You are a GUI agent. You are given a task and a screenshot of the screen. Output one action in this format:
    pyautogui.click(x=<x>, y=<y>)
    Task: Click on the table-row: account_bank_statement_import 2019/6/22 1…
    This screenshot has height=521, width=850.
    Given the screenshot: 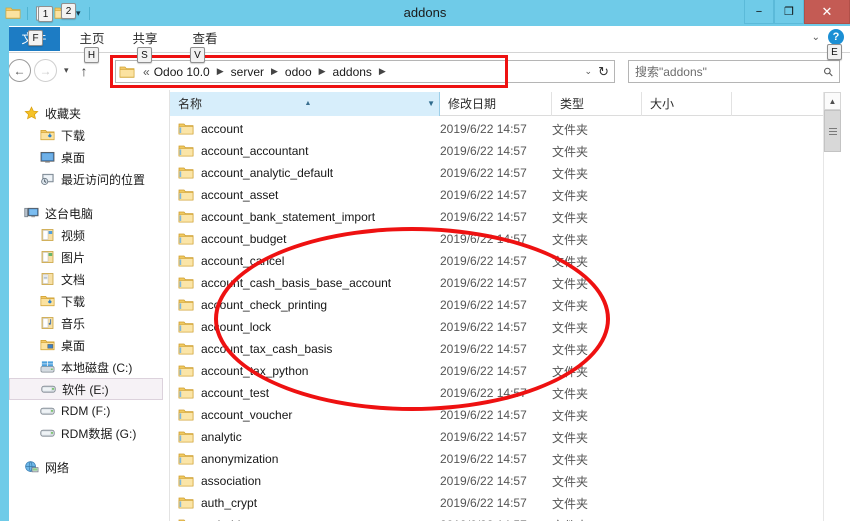 What is the action you would take?
    pyautogui.click(x=495, y=217)
    